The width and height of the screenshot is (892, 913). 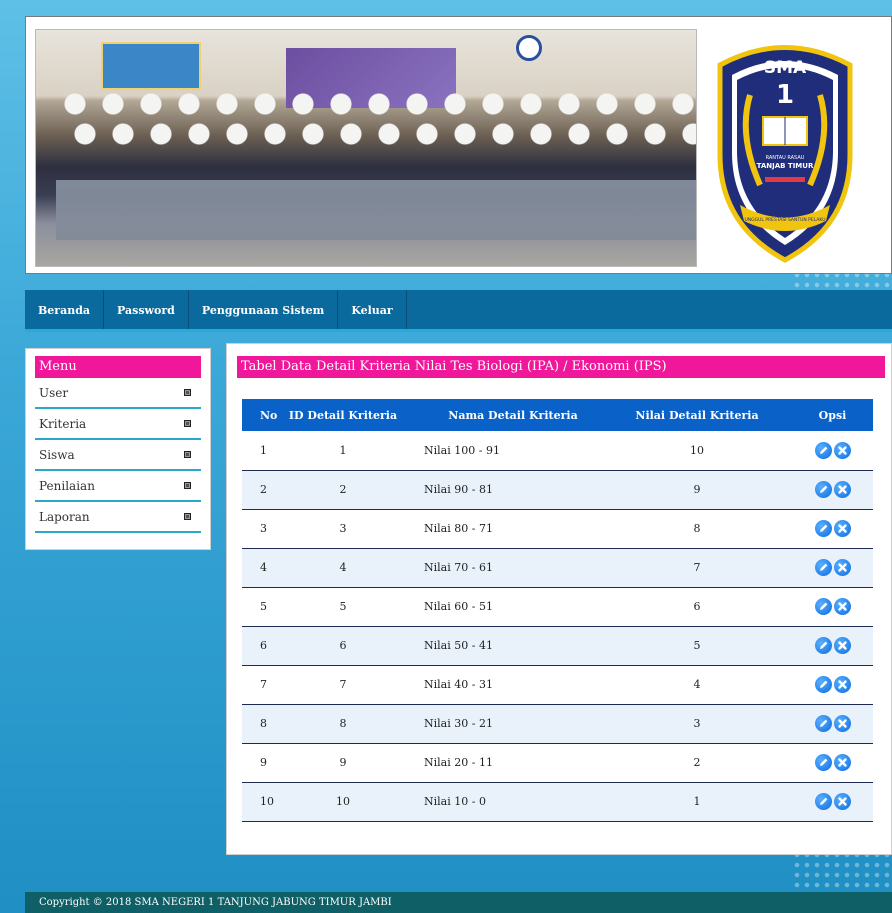 What do you see at coordinates (697, 684) in the screenshot?
I see `cell-nilai: 4` at bounding box center [697, 684].